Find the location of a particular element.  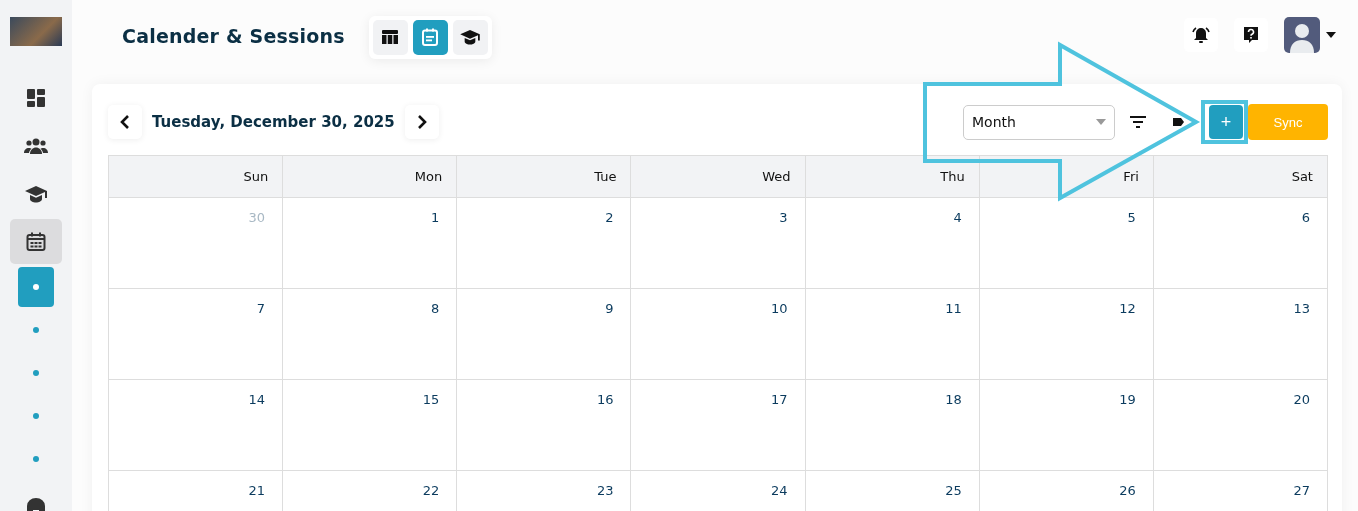

sidebar-calendar-item is located at coordinates (36, 241).